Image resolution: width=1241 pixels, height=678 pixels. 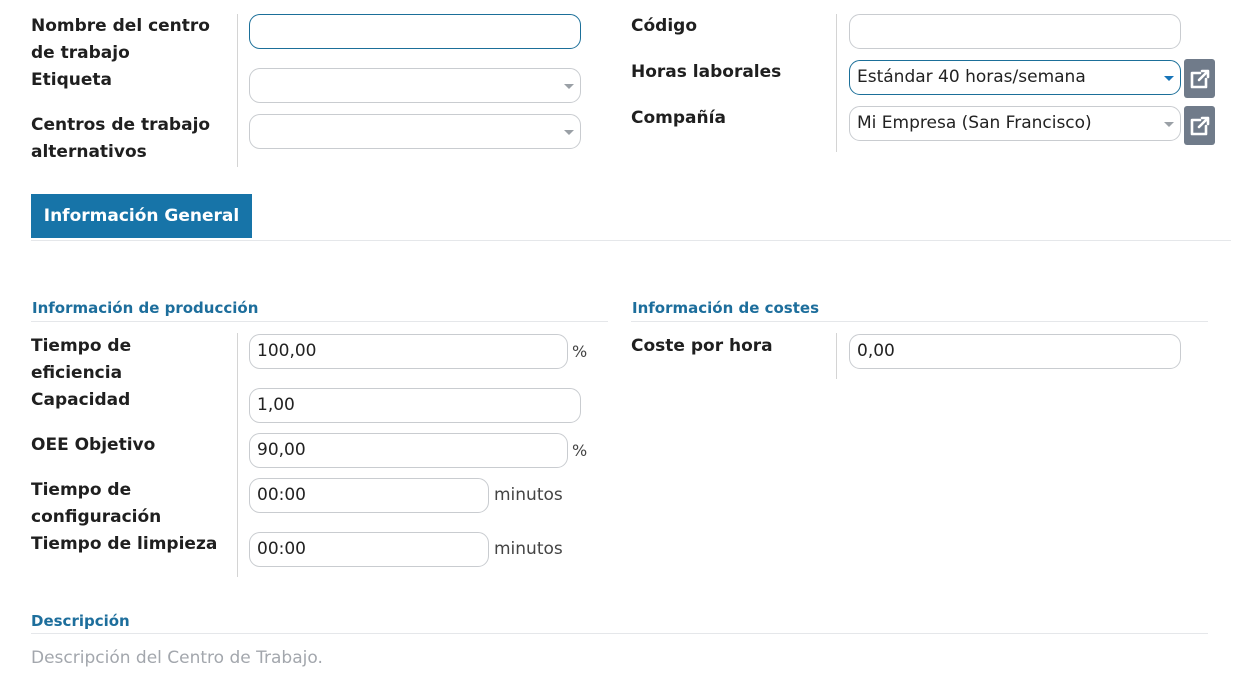 What do you see at coordinates (1015, 31) in the screenshot?
I see `code-input` at bounding box center [1015, 31].